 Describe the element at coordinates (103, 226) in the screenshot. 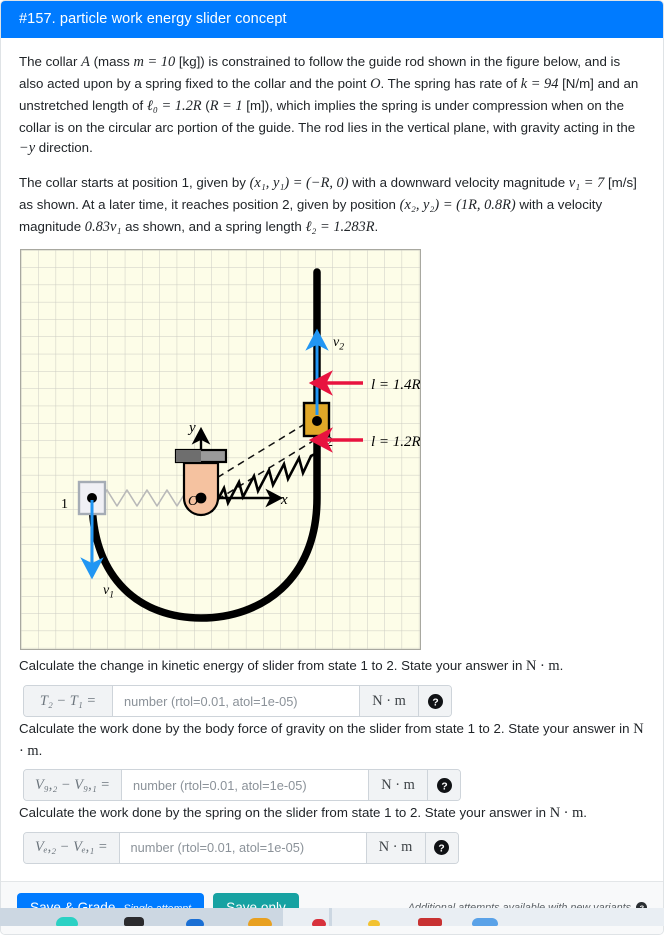

I see `symbol-v2-mag: 0.83v₁` at that location.